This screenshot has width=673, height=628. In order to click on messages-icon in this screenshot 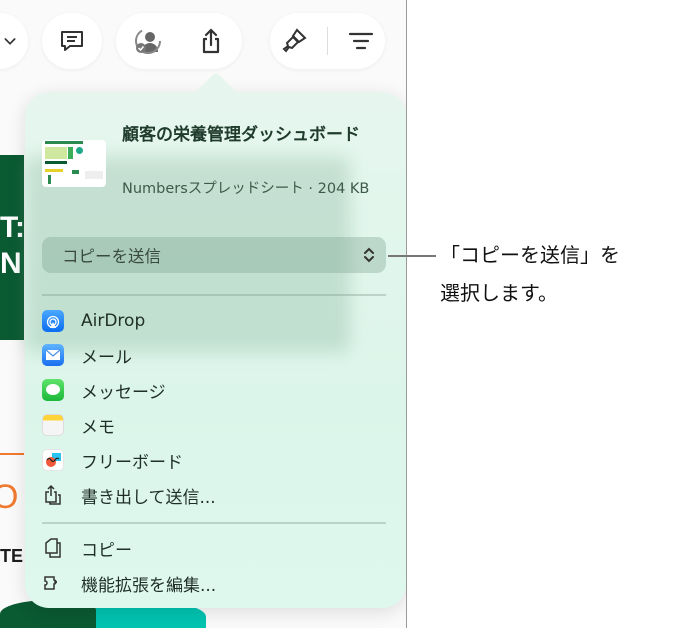, I will do `click(53, 390)`.